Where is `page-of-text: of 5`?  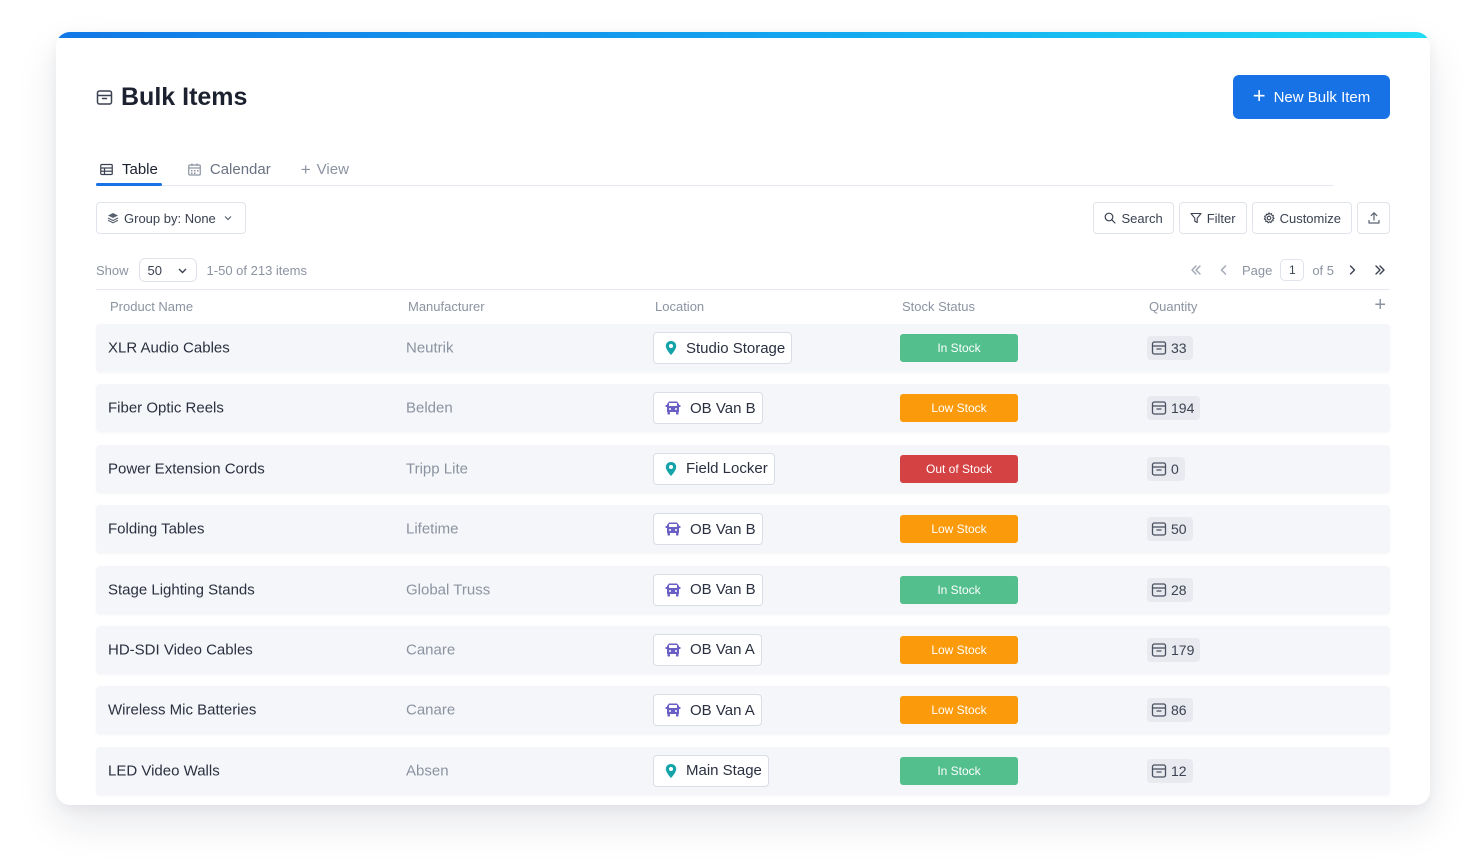
page-of-text: of 5 is located at coordinates (1323, 270).